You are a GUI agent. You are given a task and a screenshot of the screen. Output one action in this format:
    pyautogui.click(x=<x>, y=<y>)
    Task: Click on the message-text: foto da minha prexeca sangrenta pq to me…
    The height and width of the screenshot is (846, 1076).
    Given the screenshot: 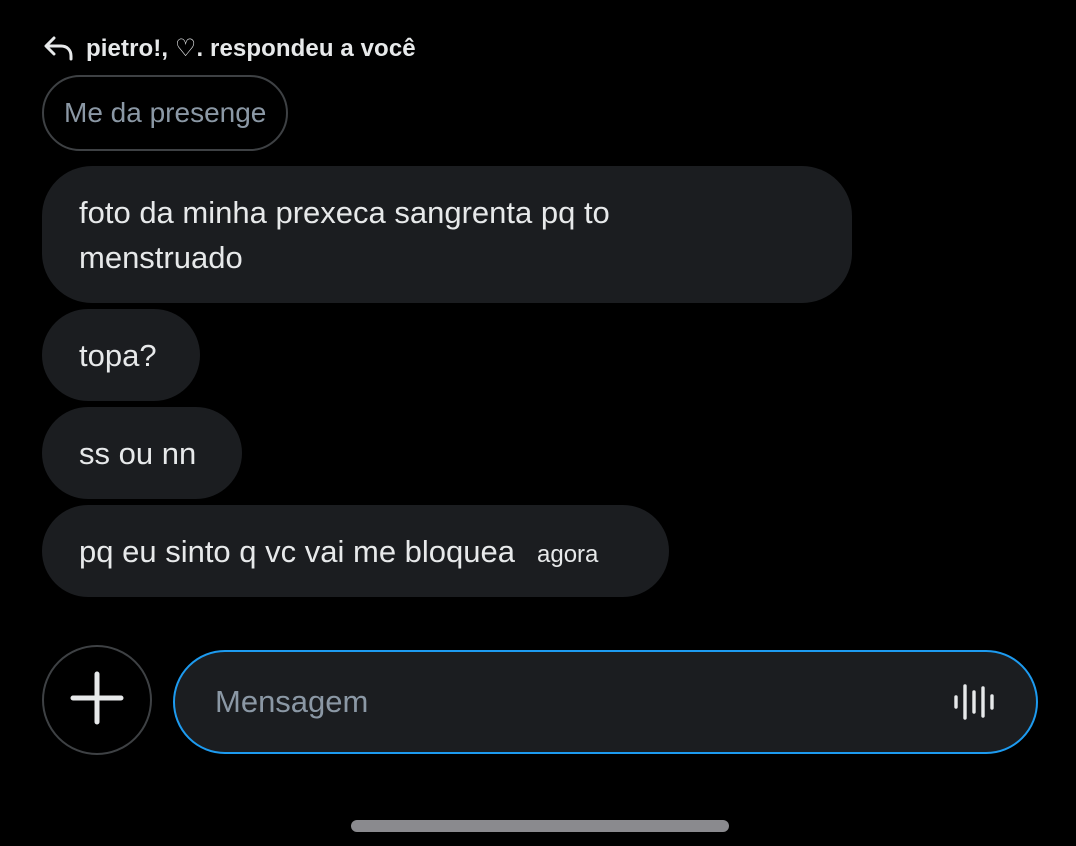 What is the action you would take?
    pyautogui.click(x=344, y=234)
    